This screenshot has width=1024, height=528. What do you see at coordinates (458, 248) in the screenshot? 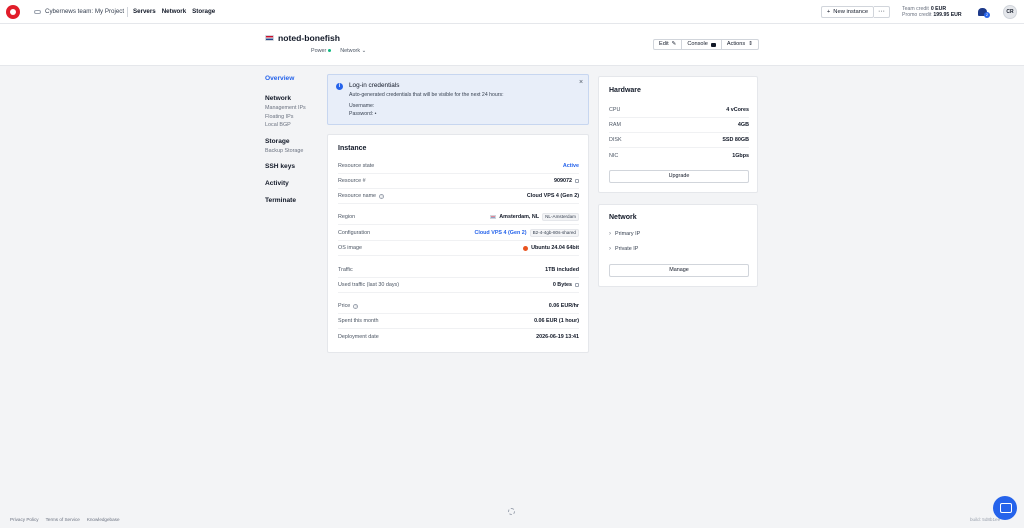
I see `row-os-image: OS image Ubuntu 24.04 64bit` at bounding box center [458, 248].